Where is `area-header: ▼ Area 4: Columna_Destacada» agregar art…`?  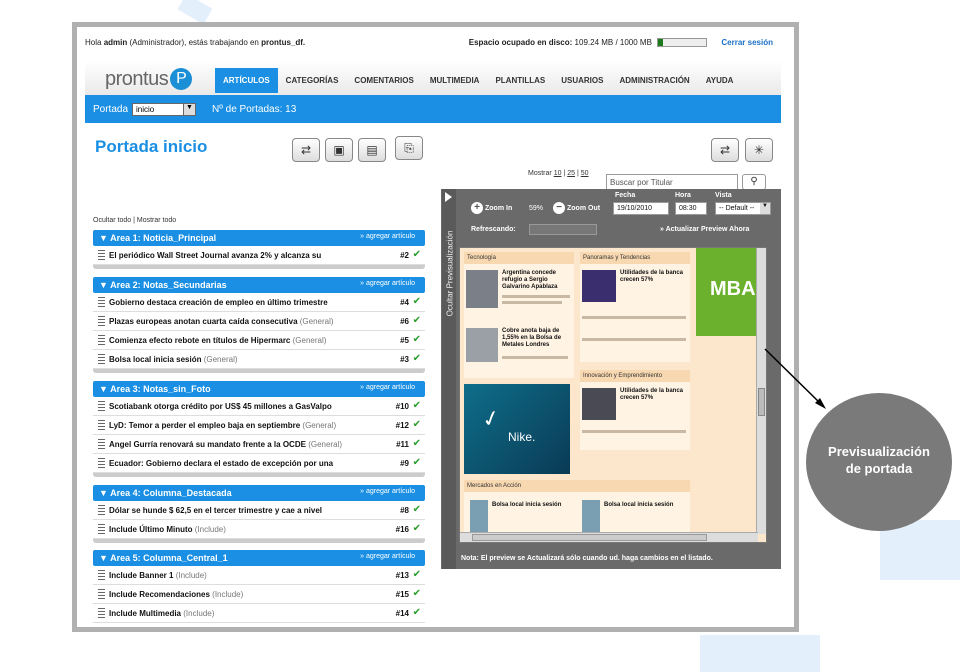 area-header: ▼ Area 4: Columna_Destacada» agregar art… is located at coordinates (259, 493).